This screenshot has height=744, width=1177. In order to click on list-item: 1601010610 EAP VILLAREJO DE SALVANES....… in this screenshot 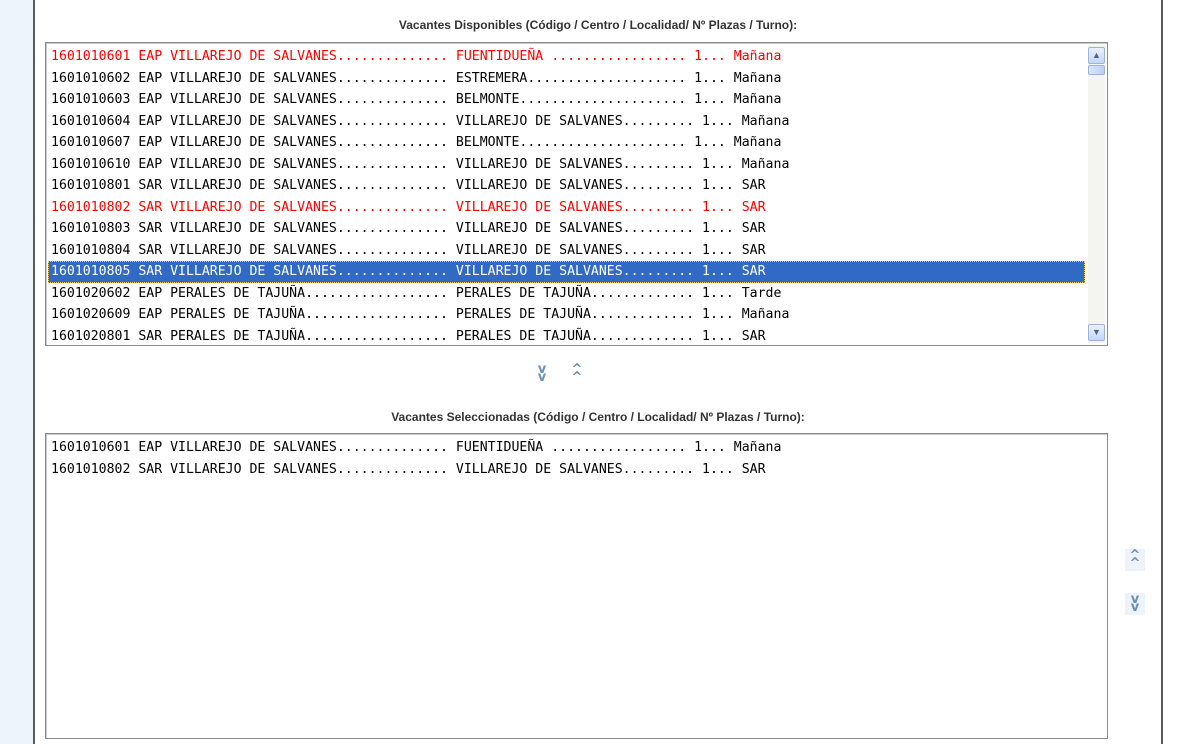, I will do `click(566, 165)`.